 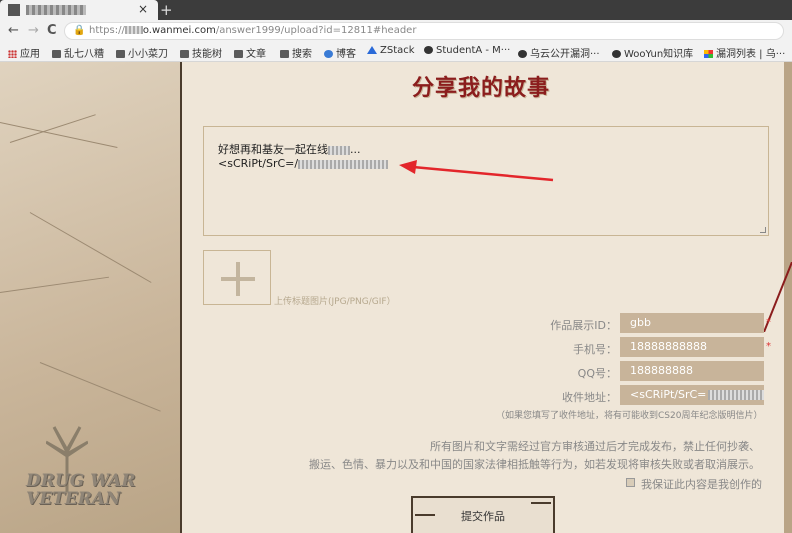 What do you see at coordinates (744, 52) in the screenshot?
I see `bookmark-vuln-list: 漏洞列表 | 乌···` at bounding box center [744, 52].